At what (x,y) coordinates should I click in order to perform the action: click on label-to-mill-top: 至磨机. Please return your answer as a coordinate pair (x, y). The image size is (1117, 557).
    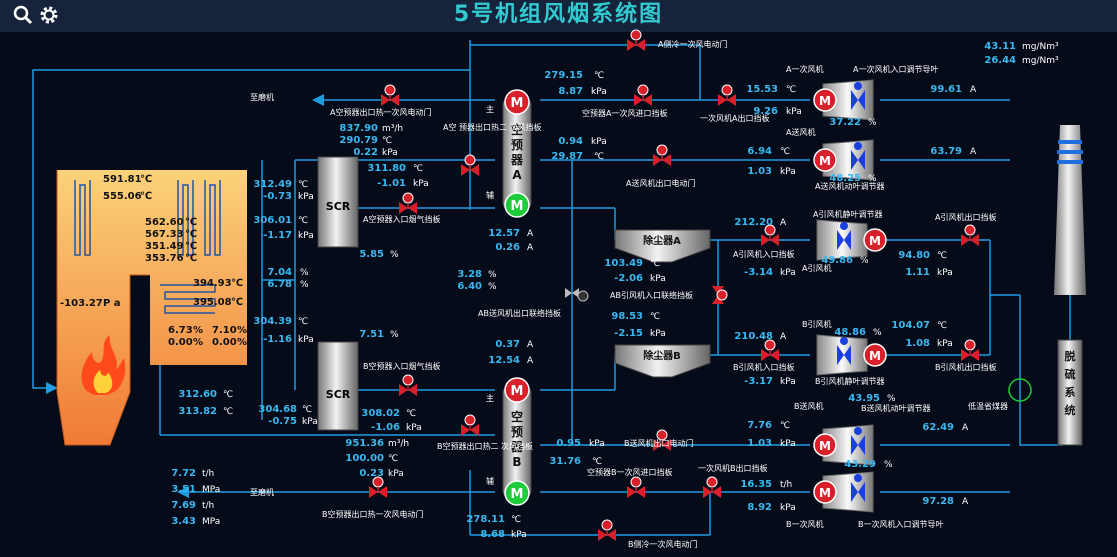
    Looking at the image, I should click on (262, 97).